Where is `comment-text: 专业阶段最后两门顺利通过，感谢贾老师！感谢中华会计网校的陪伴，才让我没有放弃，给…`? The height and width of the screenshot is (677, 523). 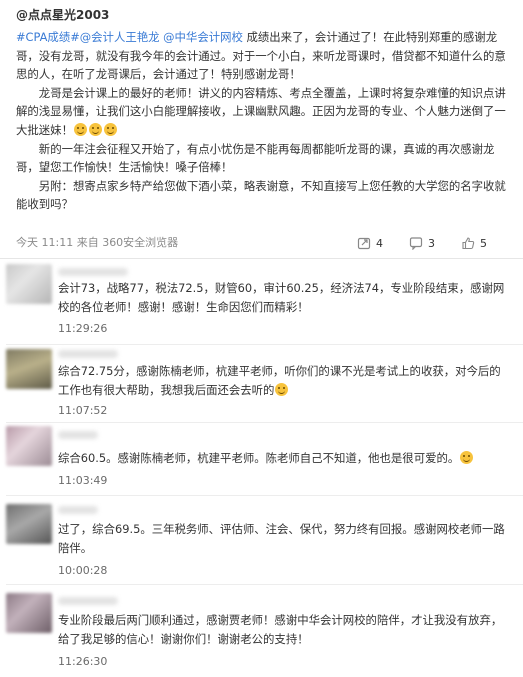 comment-text: 专业阶段最后两门顺利通过，感谢贾老师！感谢中华会计网校的陪伴，才让我没有放弃，给… is located at coordinates (280, 629).